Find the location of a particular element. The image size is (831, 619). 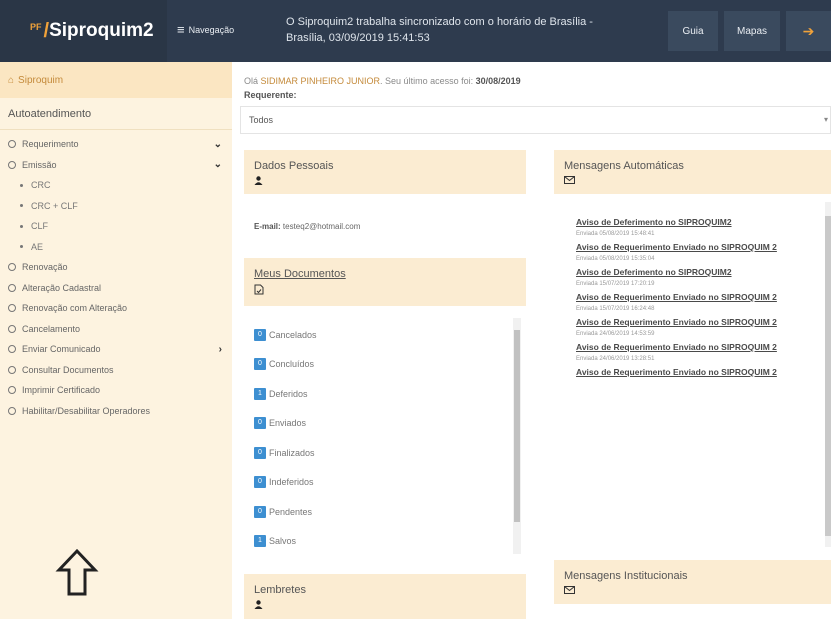

sidebar-subitem-ae: AE is located at coordinates (116, 247).